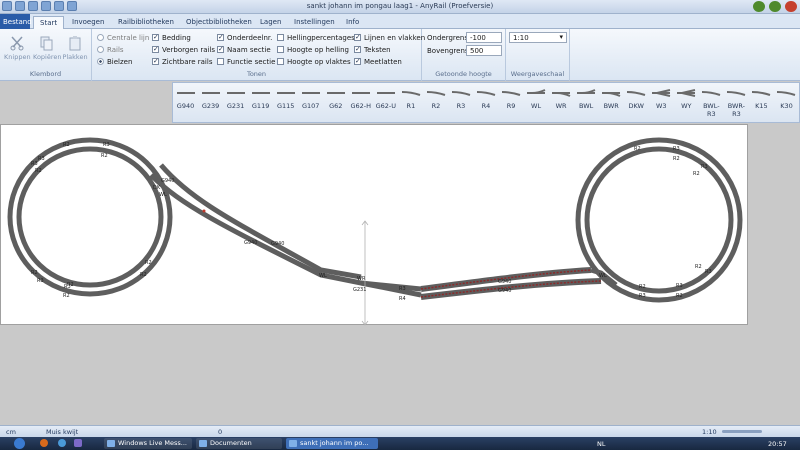  Describe the element at coordinates (210, 106) in the screenshot. I see `palette-label: G239` at that location.